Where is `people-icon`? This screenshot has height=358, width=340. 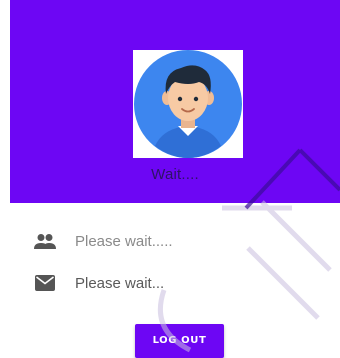
people-icon is located at coordinates (45, 241).